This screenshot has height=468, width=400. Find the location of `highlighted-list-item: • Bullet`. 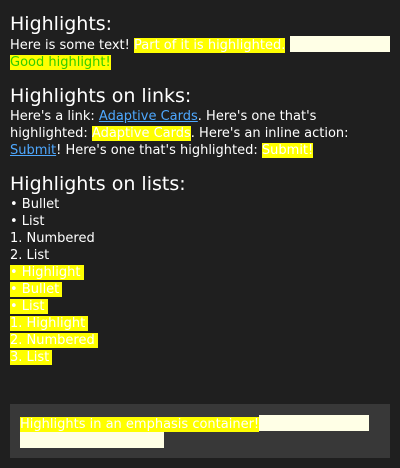

highlighted-list-item: • Bullet is located at coordinates (36, 289).